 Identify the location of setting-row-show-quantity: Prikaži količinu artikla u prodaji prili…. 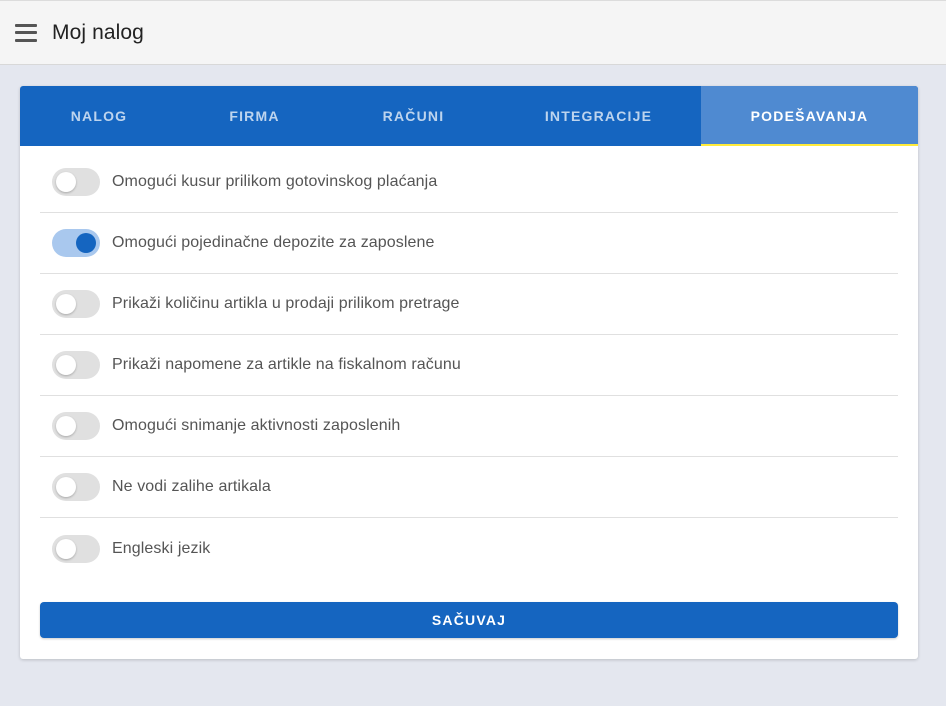
(469, 304).